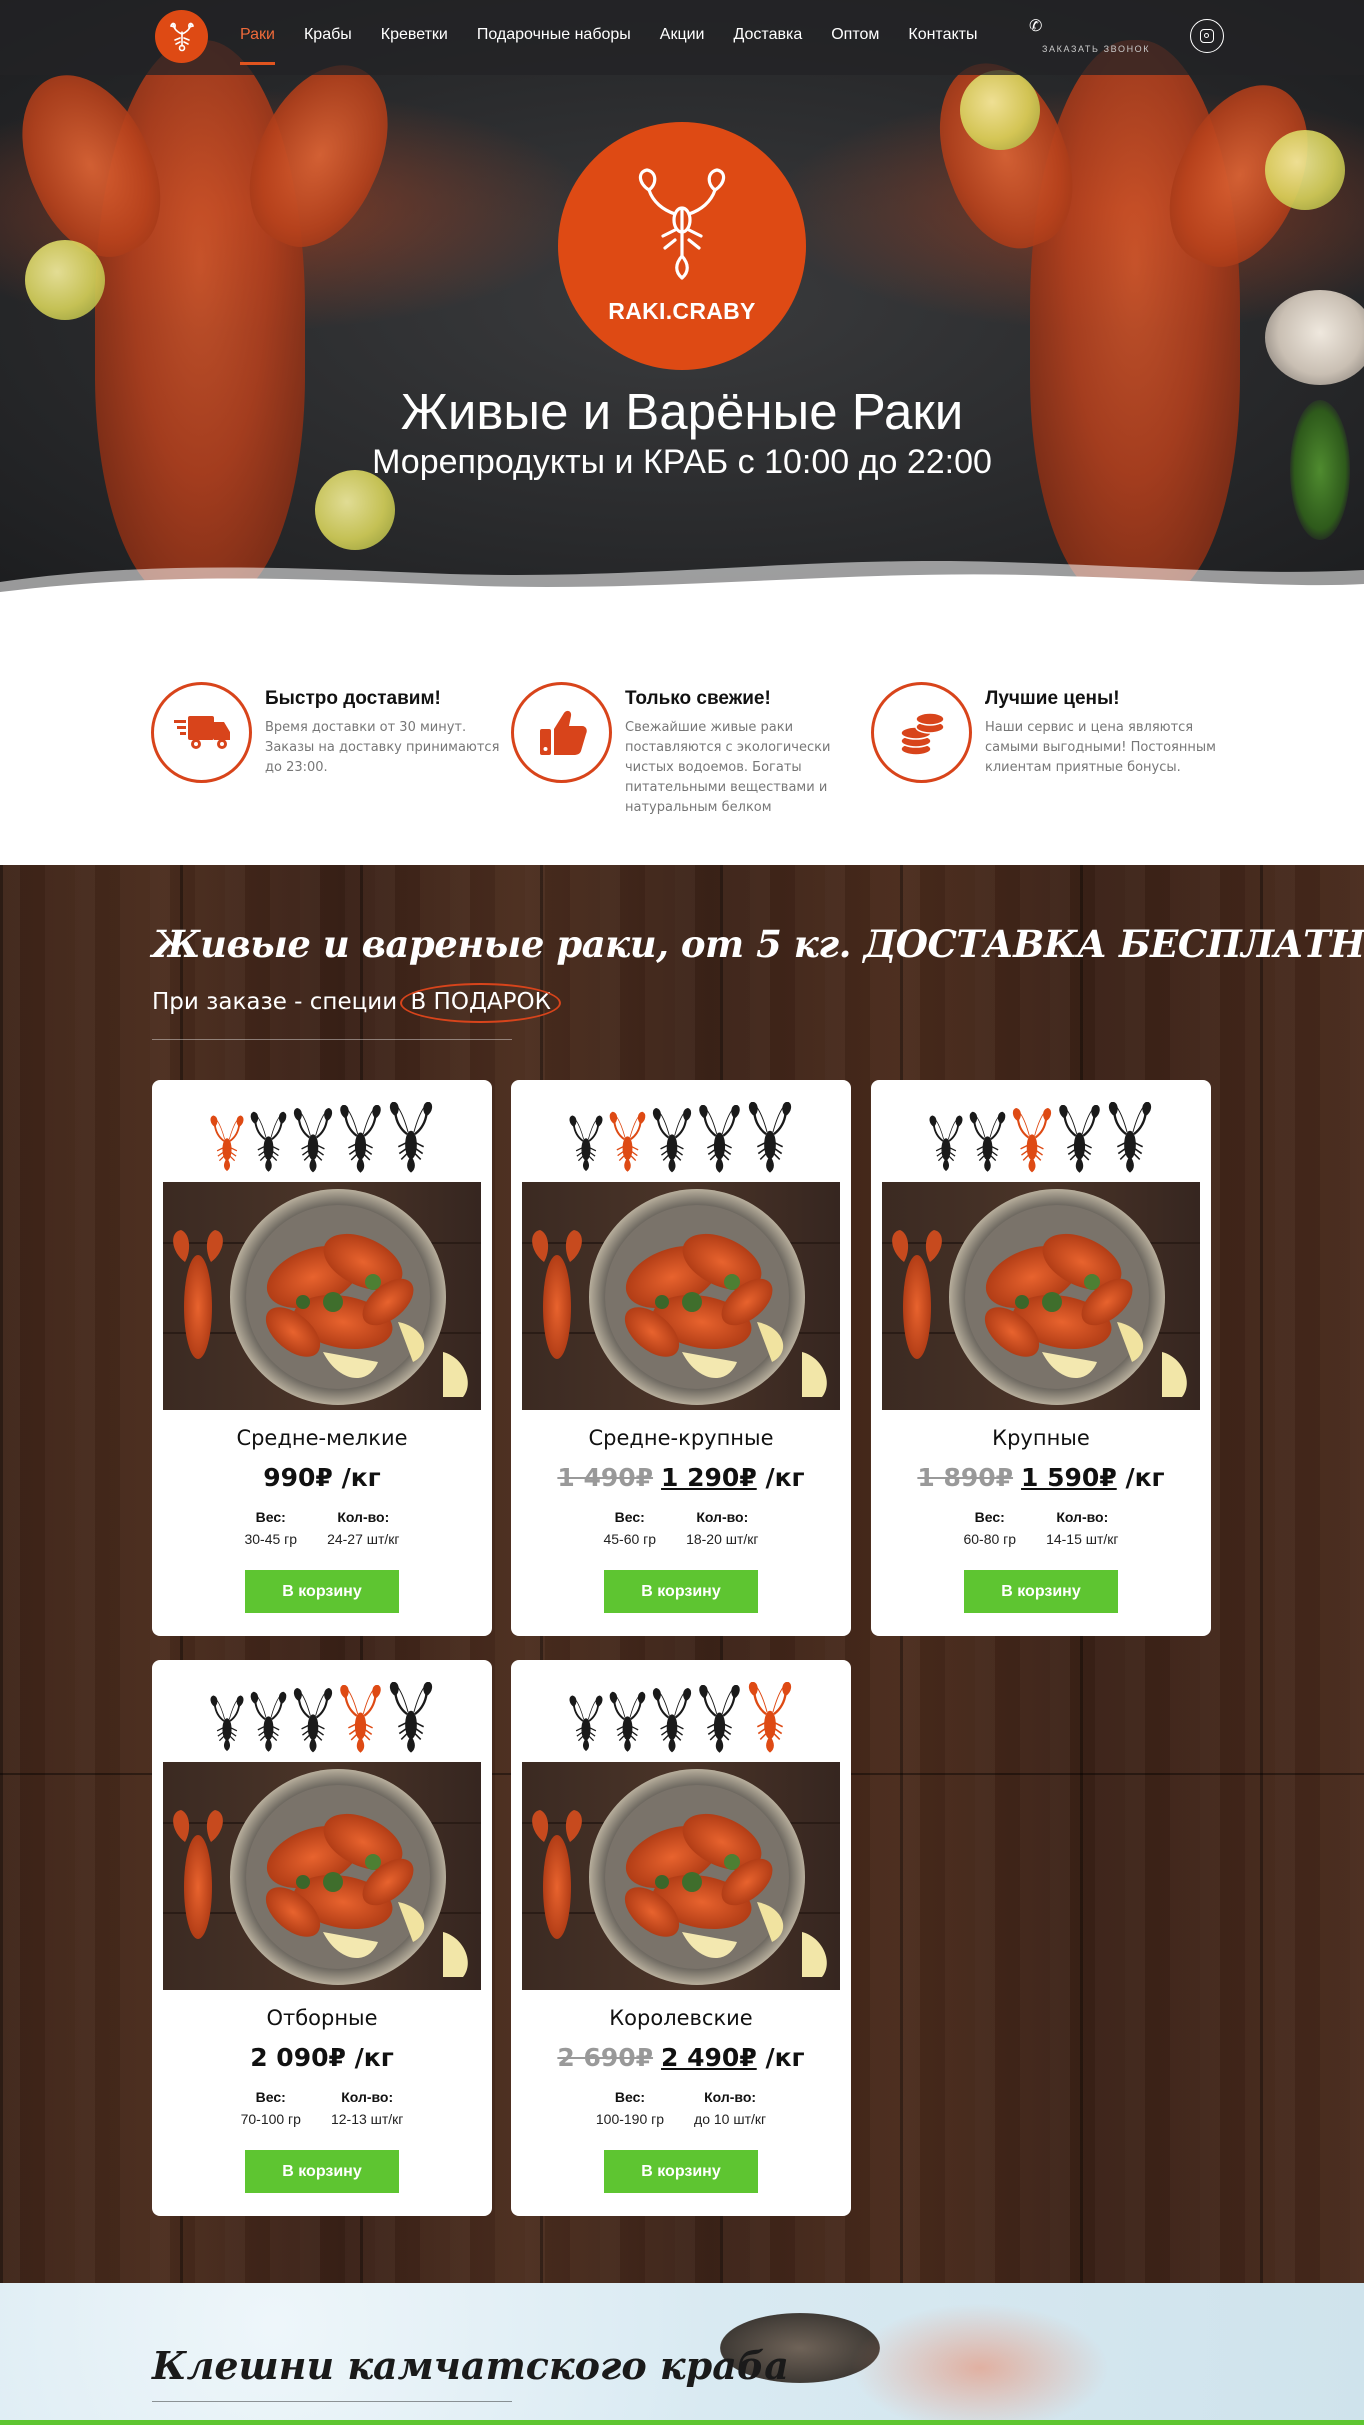 Image resolution: width=1364 pixels, height=2425 pixels. I want to click on count-value: 24-27 шт/кг, so click(363, 1539).